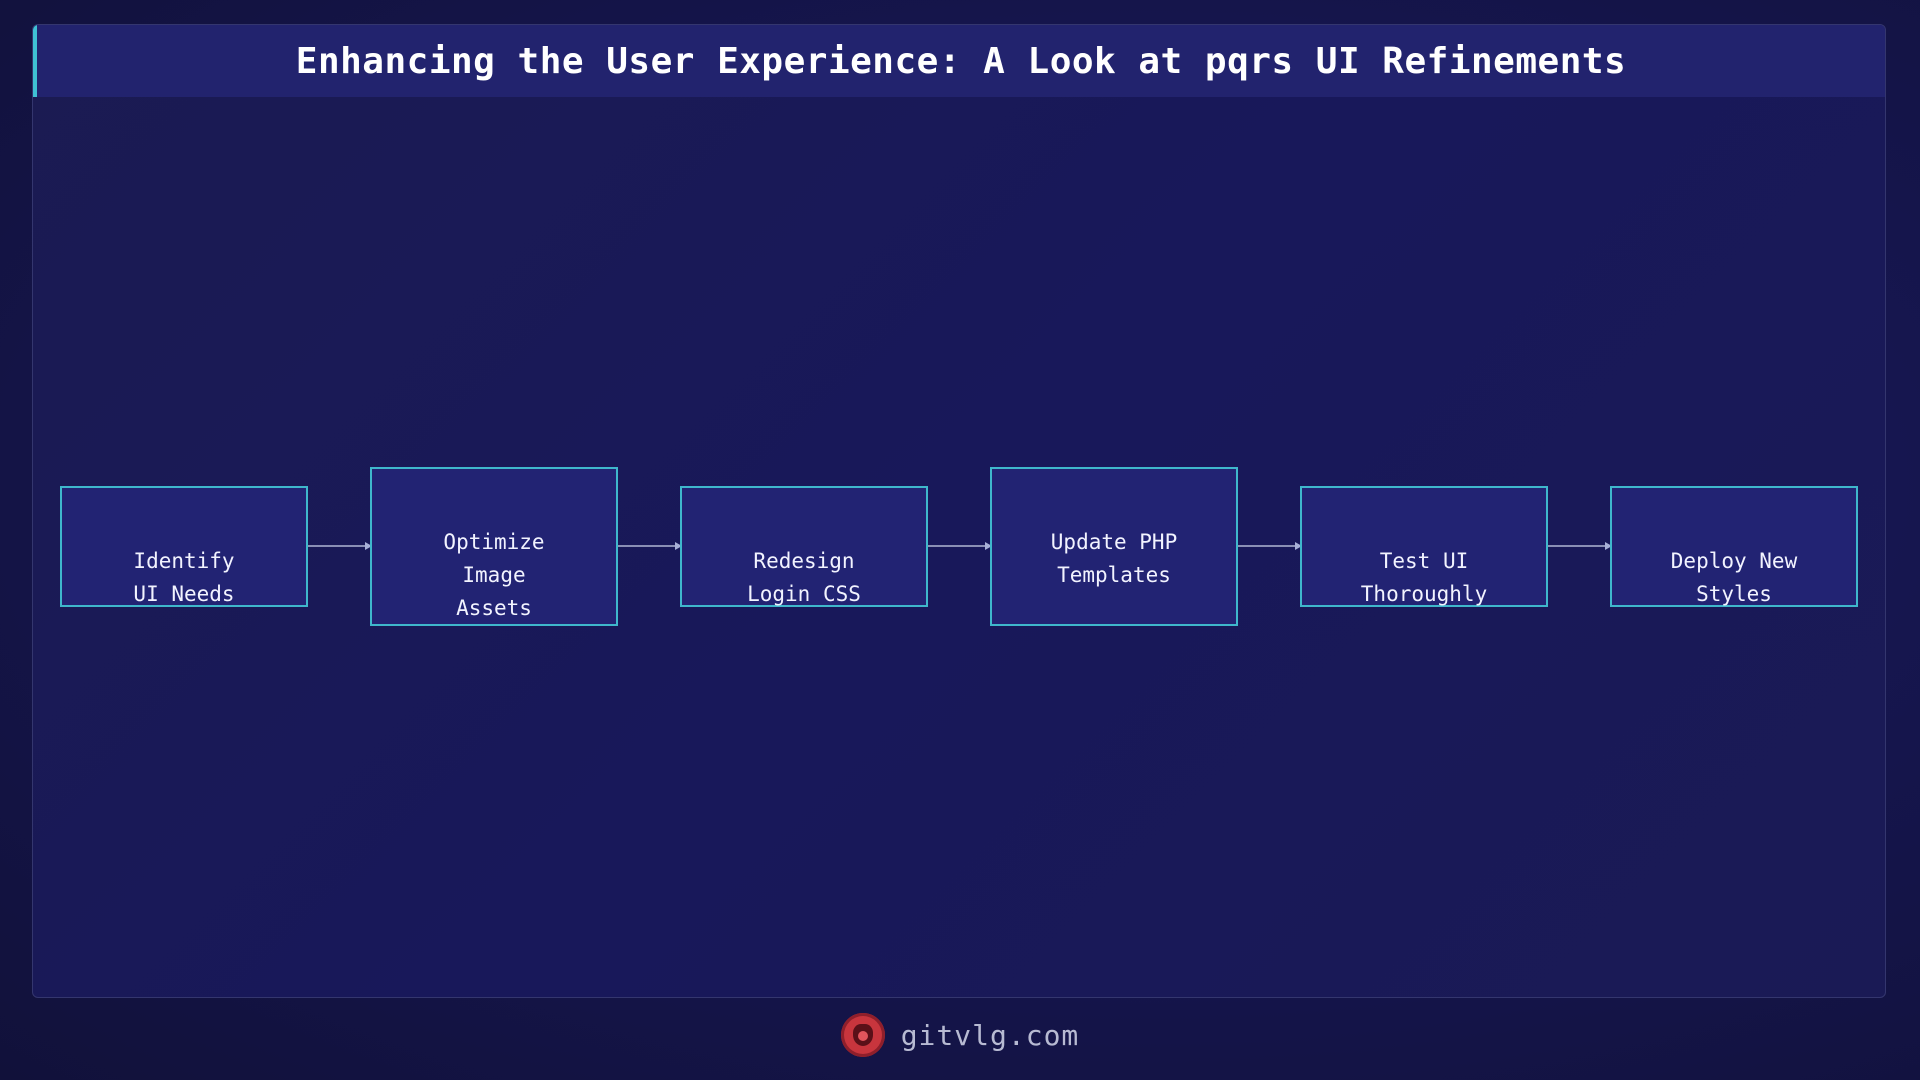 Image resolution: width=1920 pixels, height=1080 pixels. Describe the element at coordinates (804, 577) in the screenshot. I see `flow-step-label: Redesign Login CSS` at that location.